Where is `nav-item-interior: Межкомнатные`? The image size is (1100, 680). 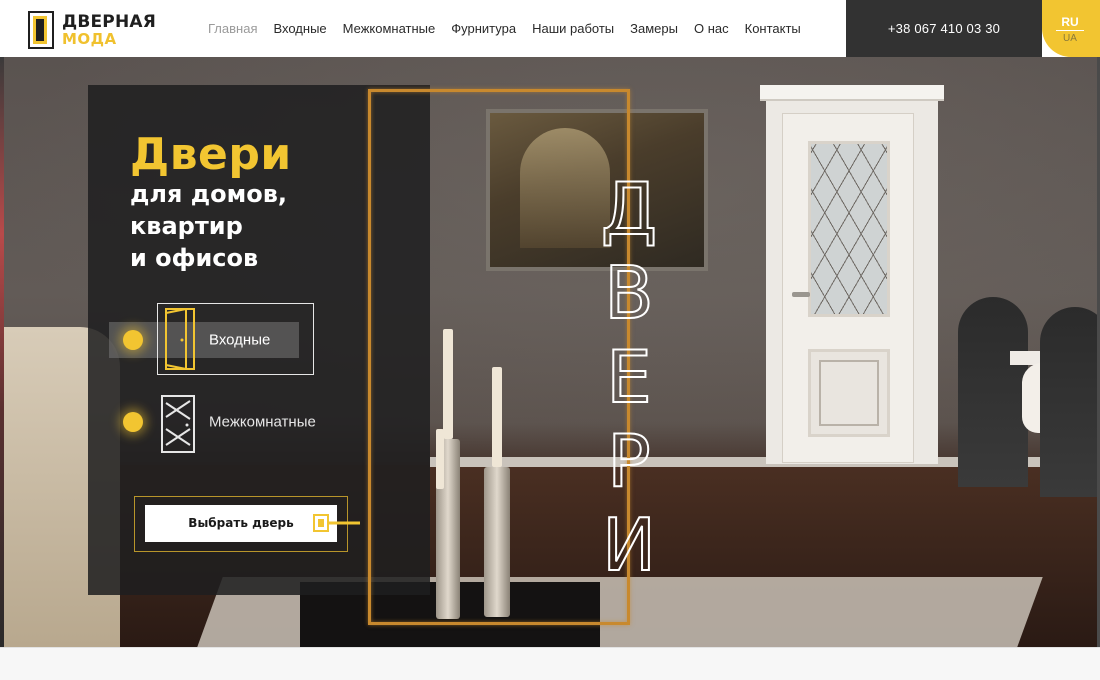 nav-item-interior: Межкомнатные is located at coordinates (389, 28).